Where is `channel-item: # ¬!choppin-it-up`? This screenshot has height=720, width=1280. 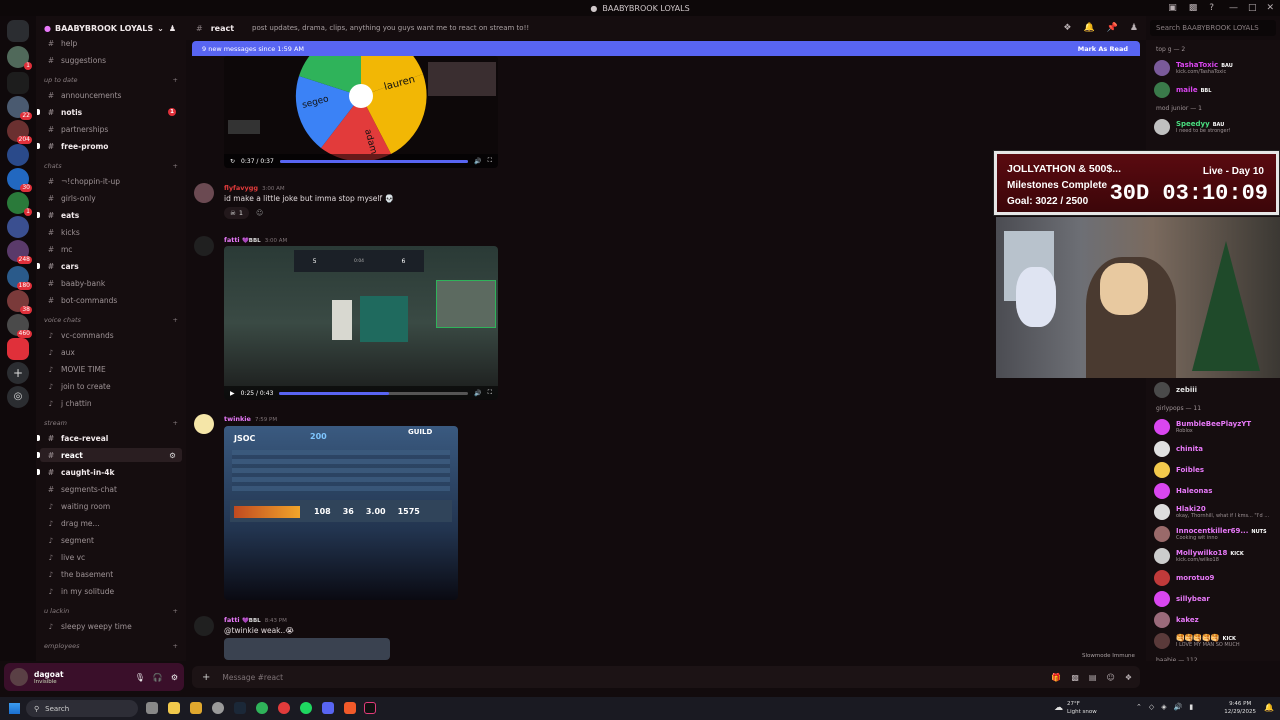 channel-item: # ¬!choppin-it-up is located at coordinates (111, 181).